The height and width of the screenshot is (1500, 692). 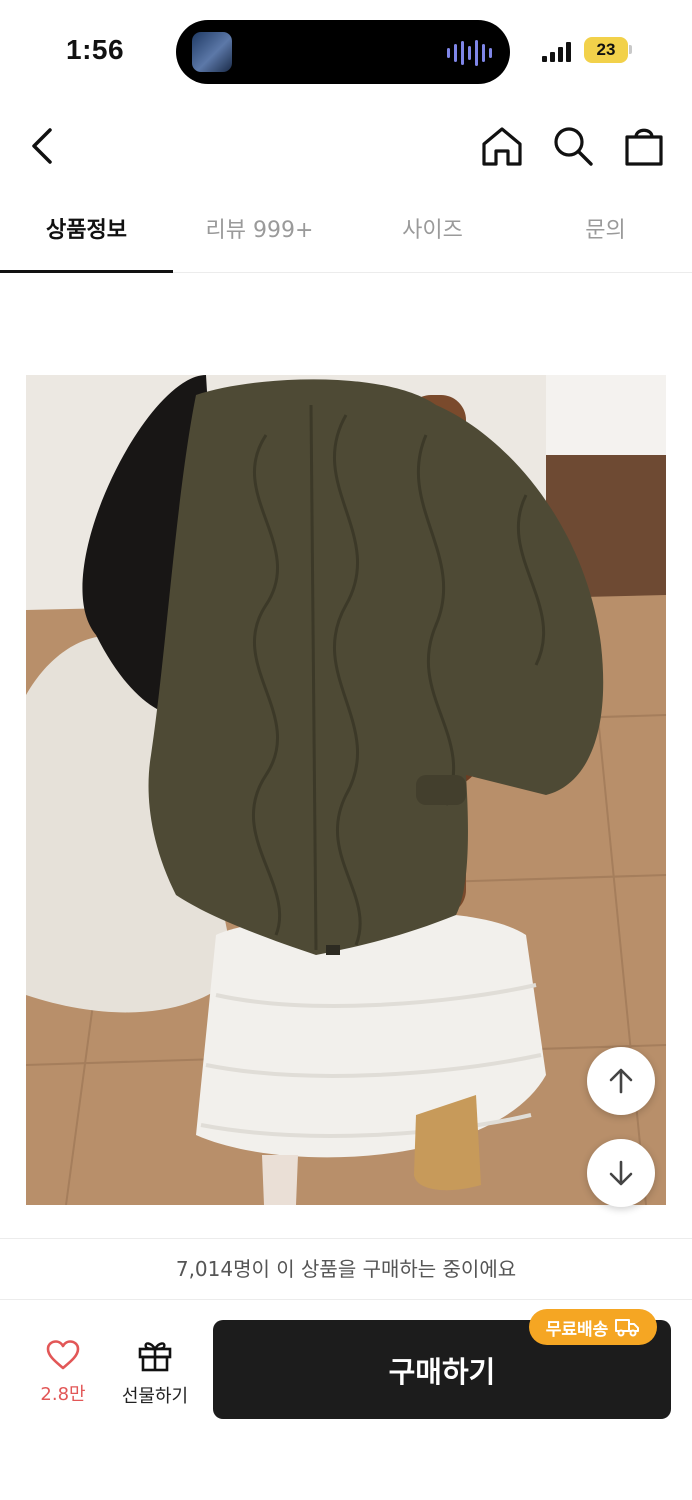 What do you see at coordinates (63, 1355) in the screenshot?
I see `heart-icon` at bounding box center [63, 1355].